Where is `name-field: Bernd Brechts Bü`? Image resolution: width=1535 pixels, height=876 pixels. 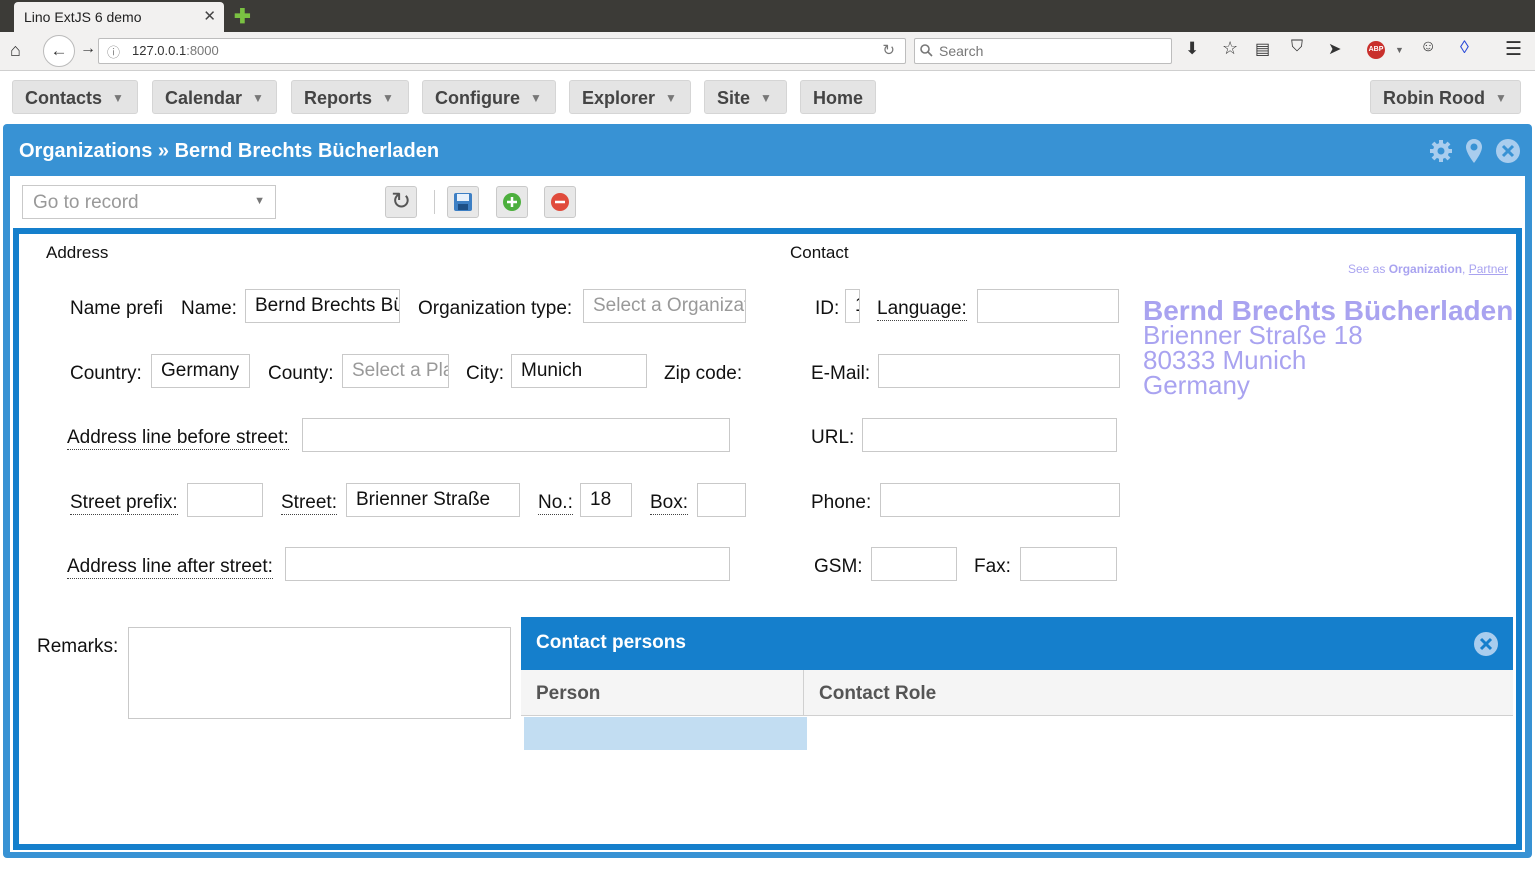
name-field: Bernd Brechts Bü is located at coordinates (322, 306).